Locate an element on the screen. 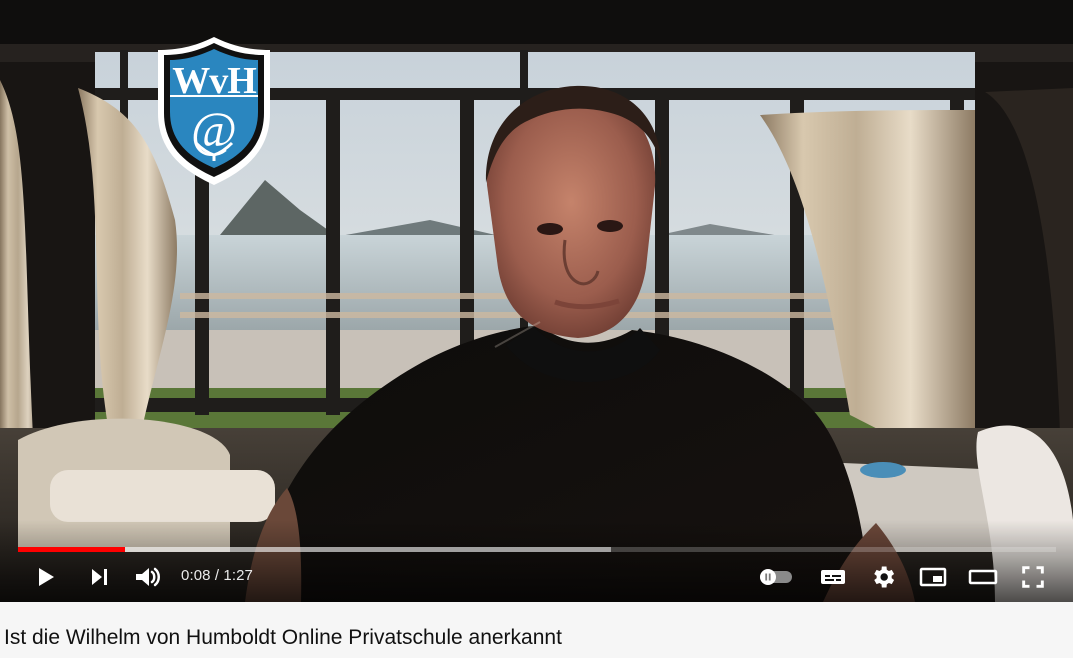 The width and height of the screenshot is (1073, 658). progress-played is located at coordinates (71, 549).